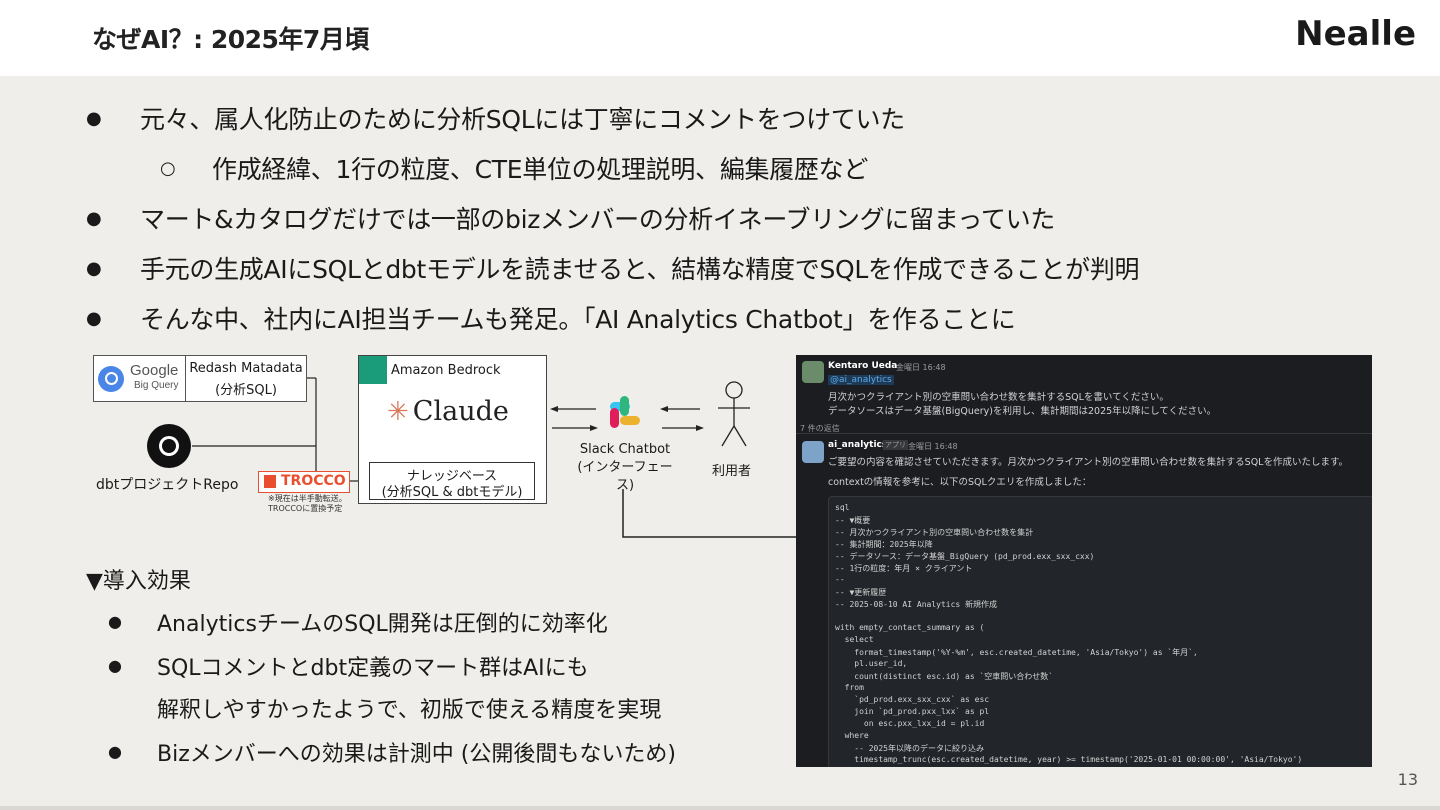 This screenshot has width=1440, height=810. I want to click on code-line: -- 月次かつクライアント別の空車問い合わせ数を集計, so click(934, 532).